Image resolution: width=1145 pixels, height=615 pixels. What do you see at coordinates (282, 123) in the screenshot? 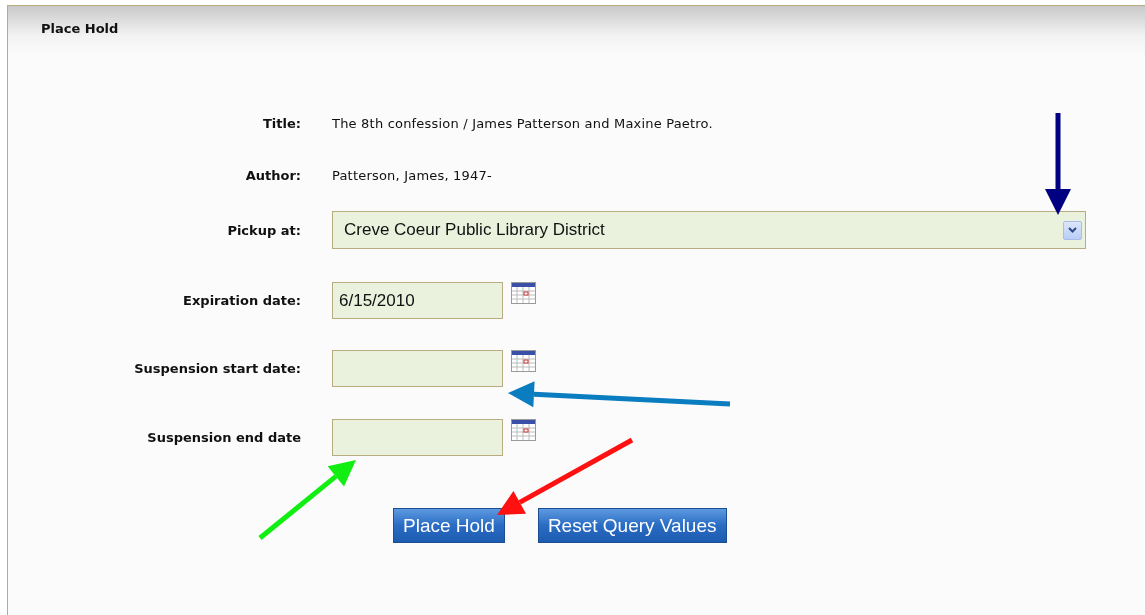
I see `field-label: Title:` at bounding box center [282, 123].